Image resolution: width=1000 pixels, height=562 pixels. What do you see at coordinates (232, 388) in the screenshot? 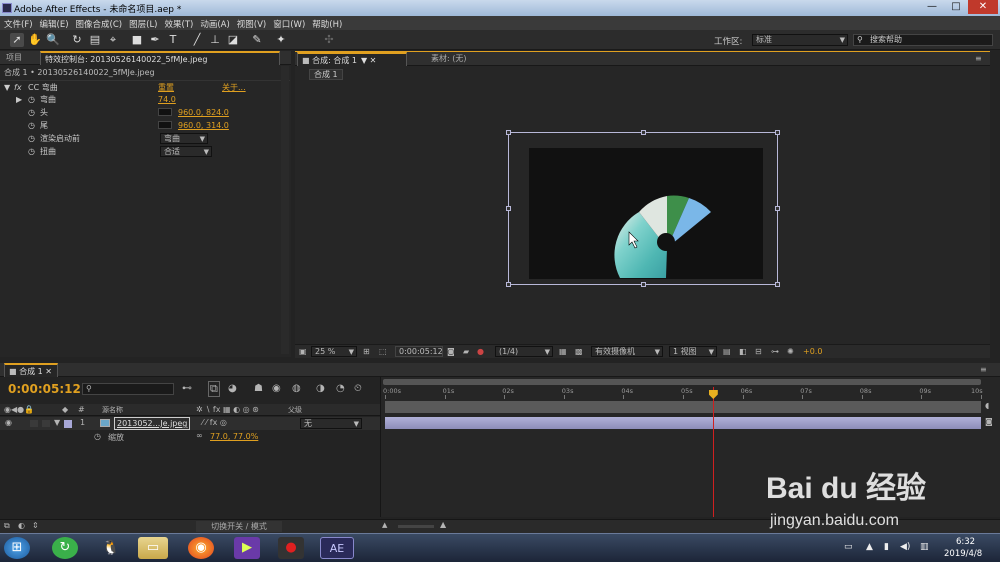
I see `hide-shy-icon: ◕` at bounding box center [232, 388].